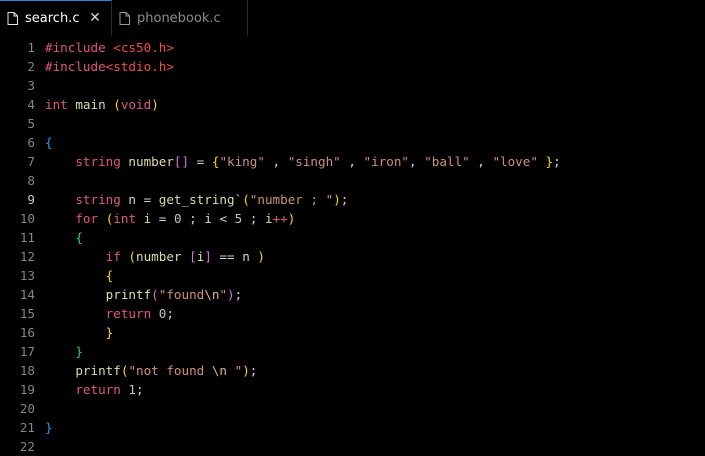 The width and height of the screenshot is (705, 456). Describe the element at coordinates (31, 66) in the screenshot. I see `line-number: 2` at that location.